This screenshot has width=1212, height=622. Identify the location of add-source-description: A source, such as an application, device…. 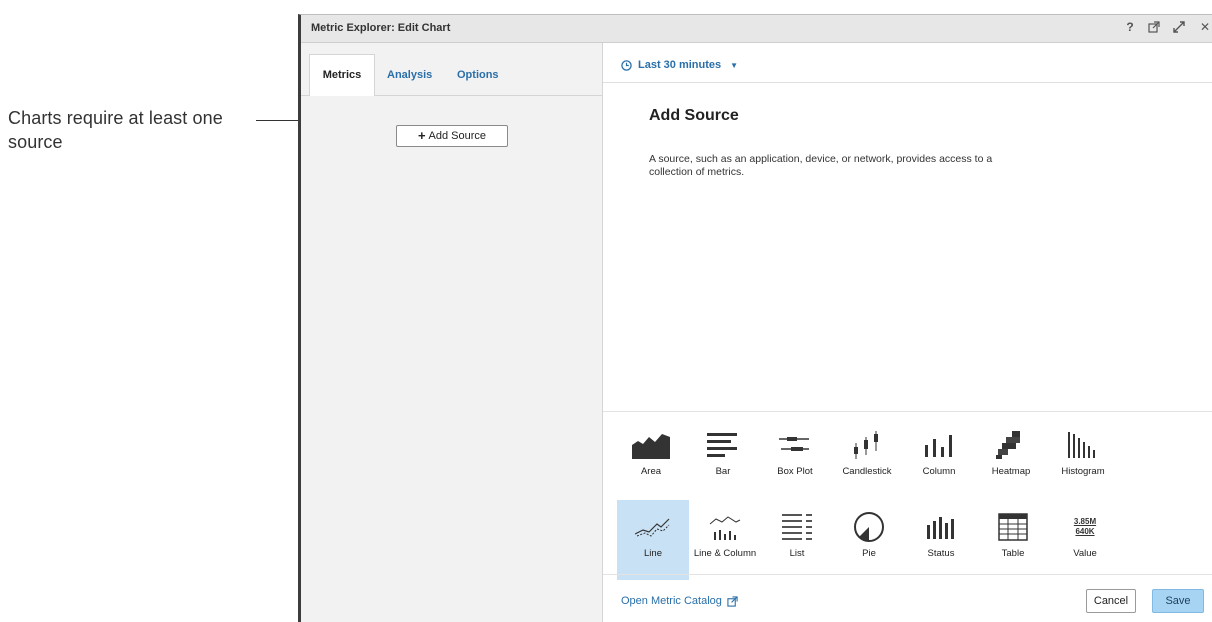
(821, 165).